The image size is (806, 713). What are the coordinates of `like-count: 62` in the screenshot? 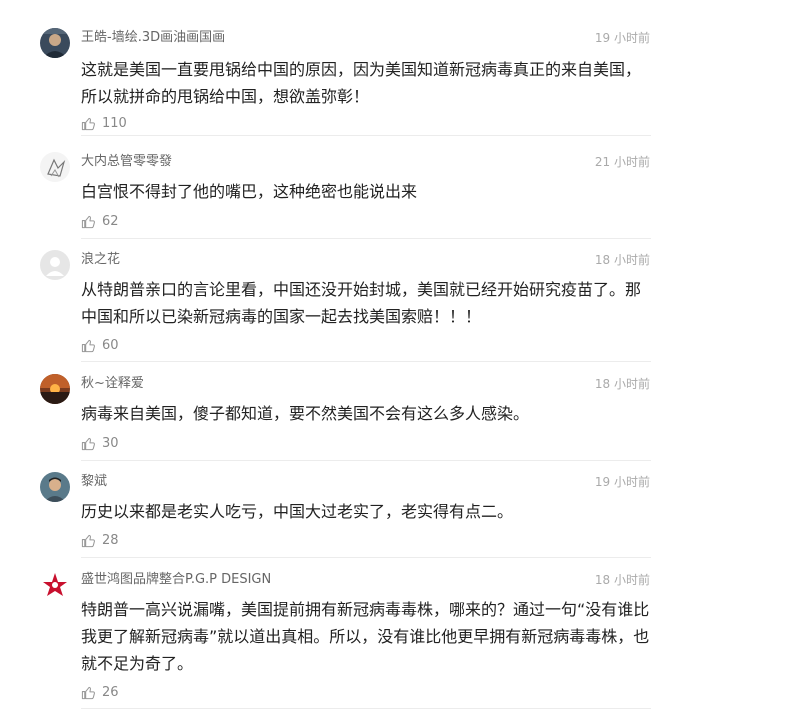 It's located at (110, 221).